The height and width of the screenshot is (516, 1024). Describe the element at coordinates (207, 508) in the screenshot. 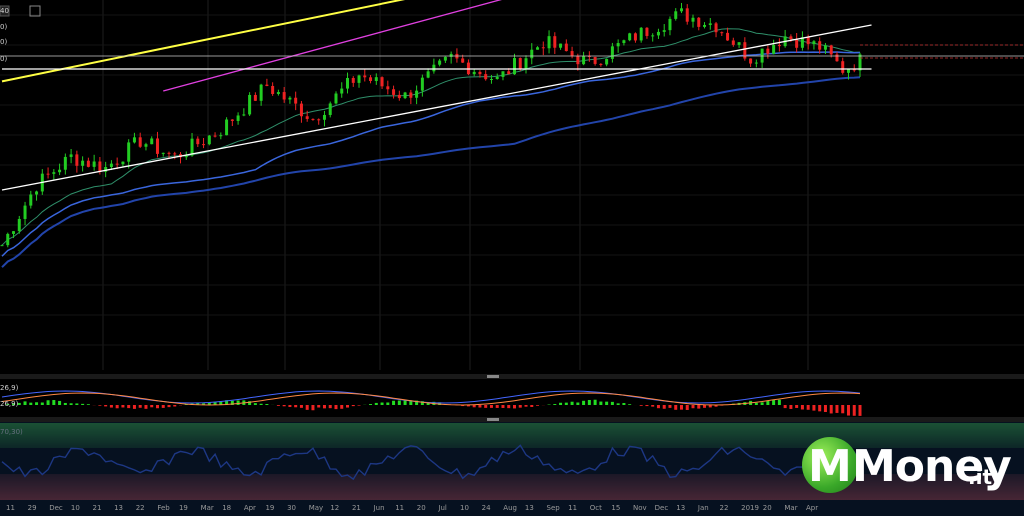

I see `x-tick-label: Mar` at that location.